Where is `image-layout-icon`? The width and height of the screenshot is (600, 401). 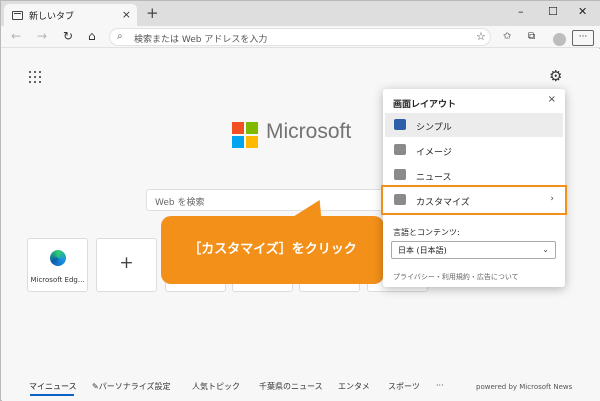 image-layout-icon is located at coordinates (400, 149).